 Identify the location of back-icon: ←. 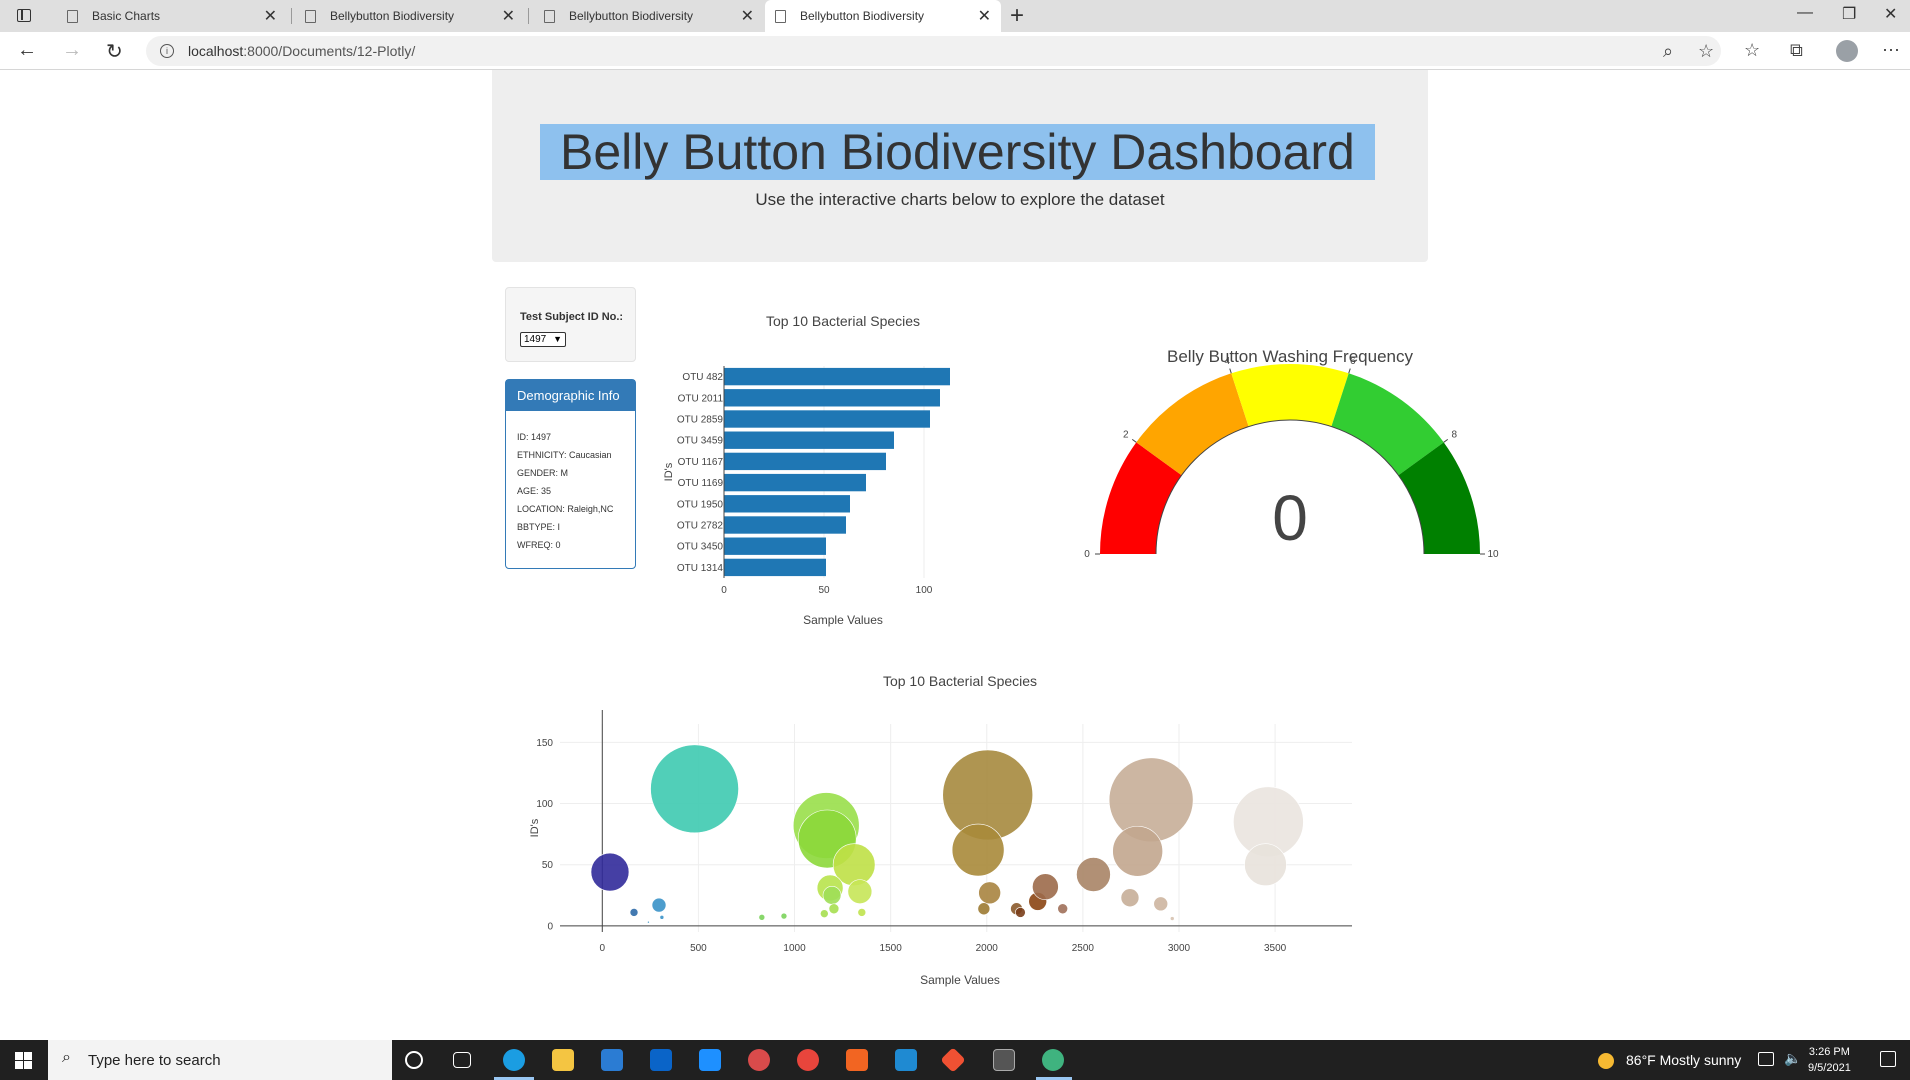
(27, 50).